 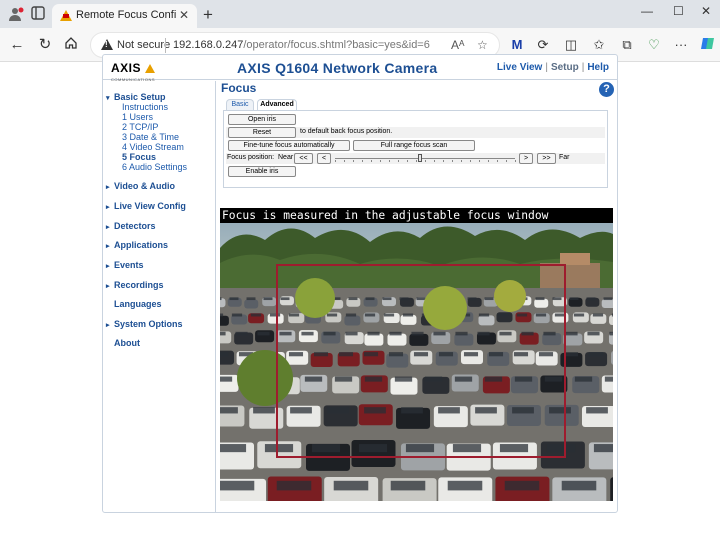 I want to click on step-left-button: <, so click(x=324, y=158).